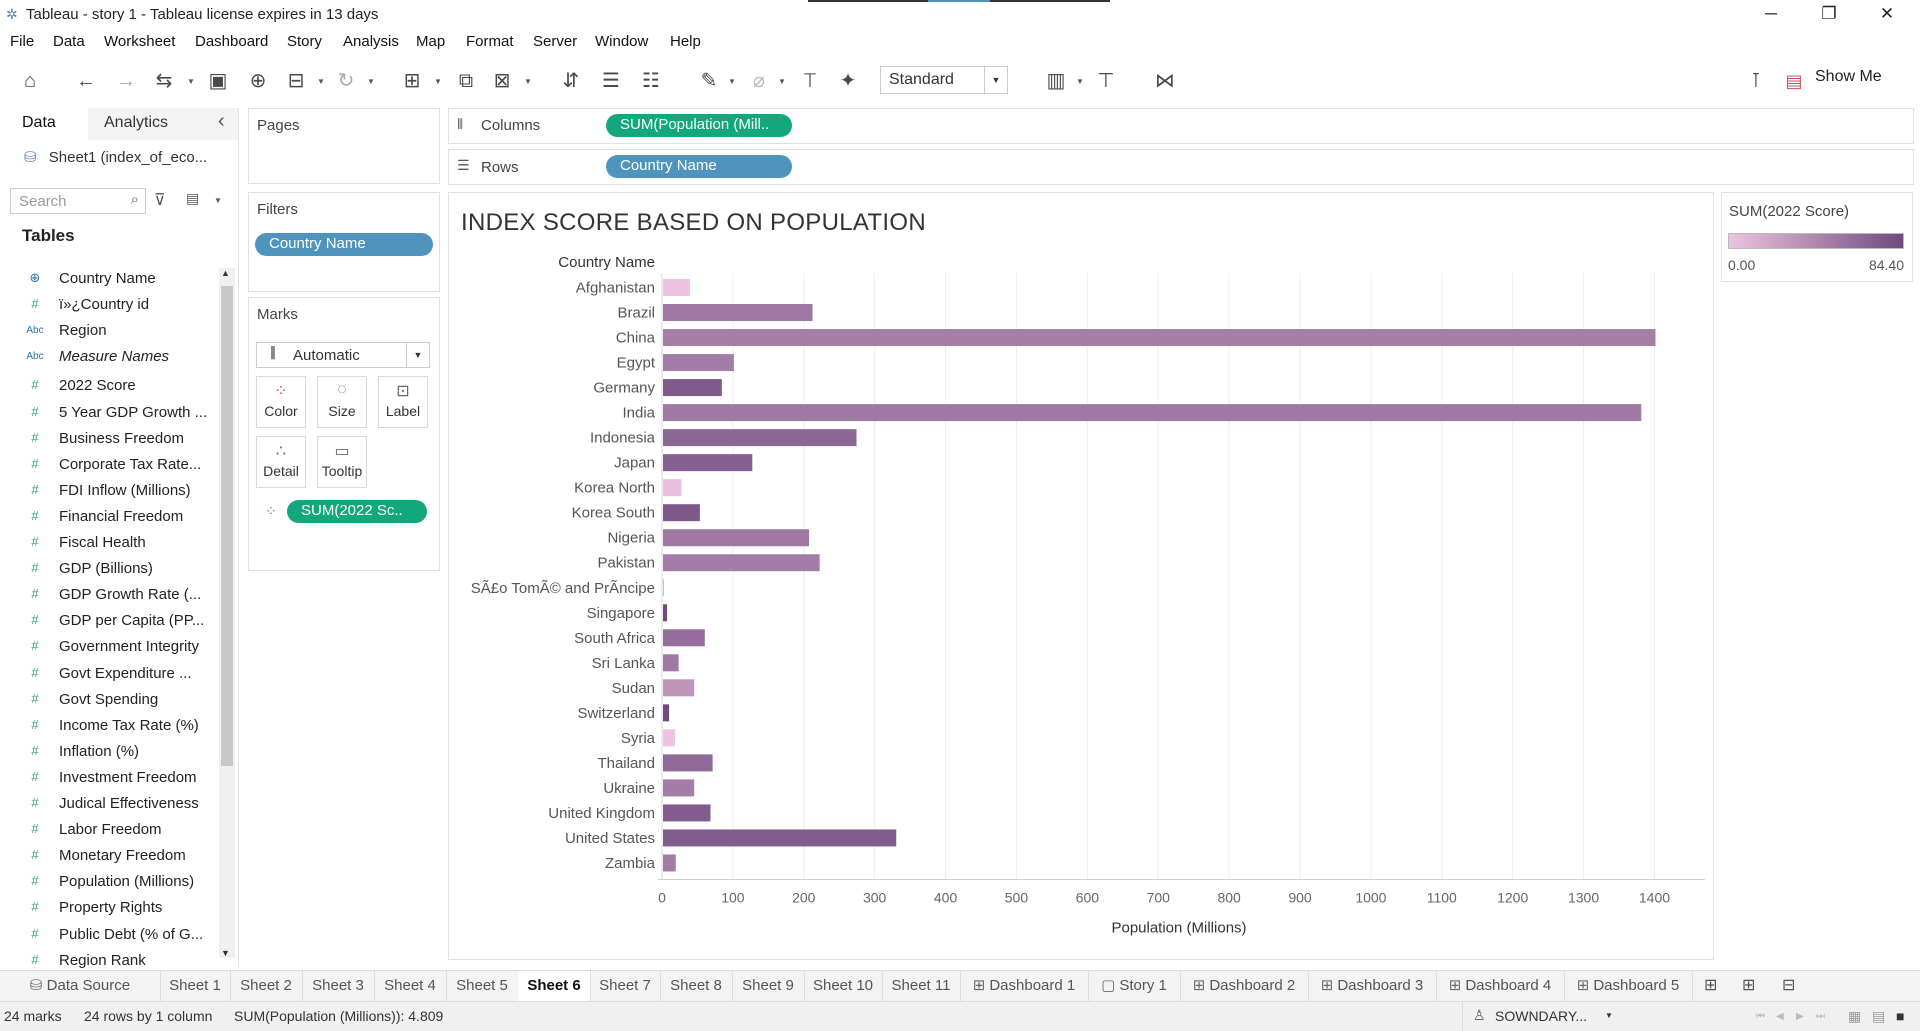  I want to click on sheet-tab: ⊞ Dashboard 2, so click(1244, 986).